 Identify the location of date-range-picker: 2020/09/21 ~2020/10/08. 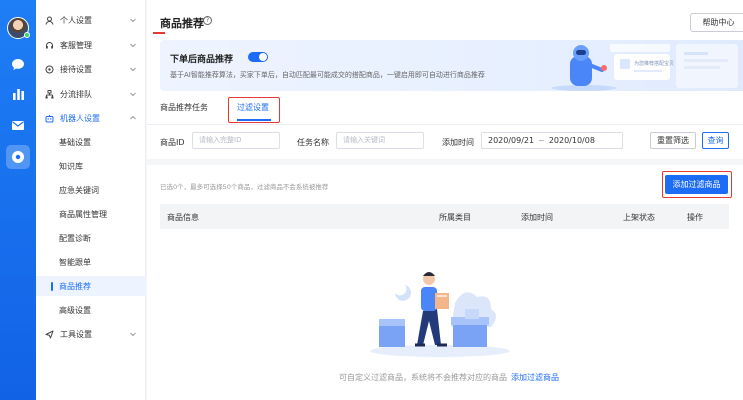
(552, 140).